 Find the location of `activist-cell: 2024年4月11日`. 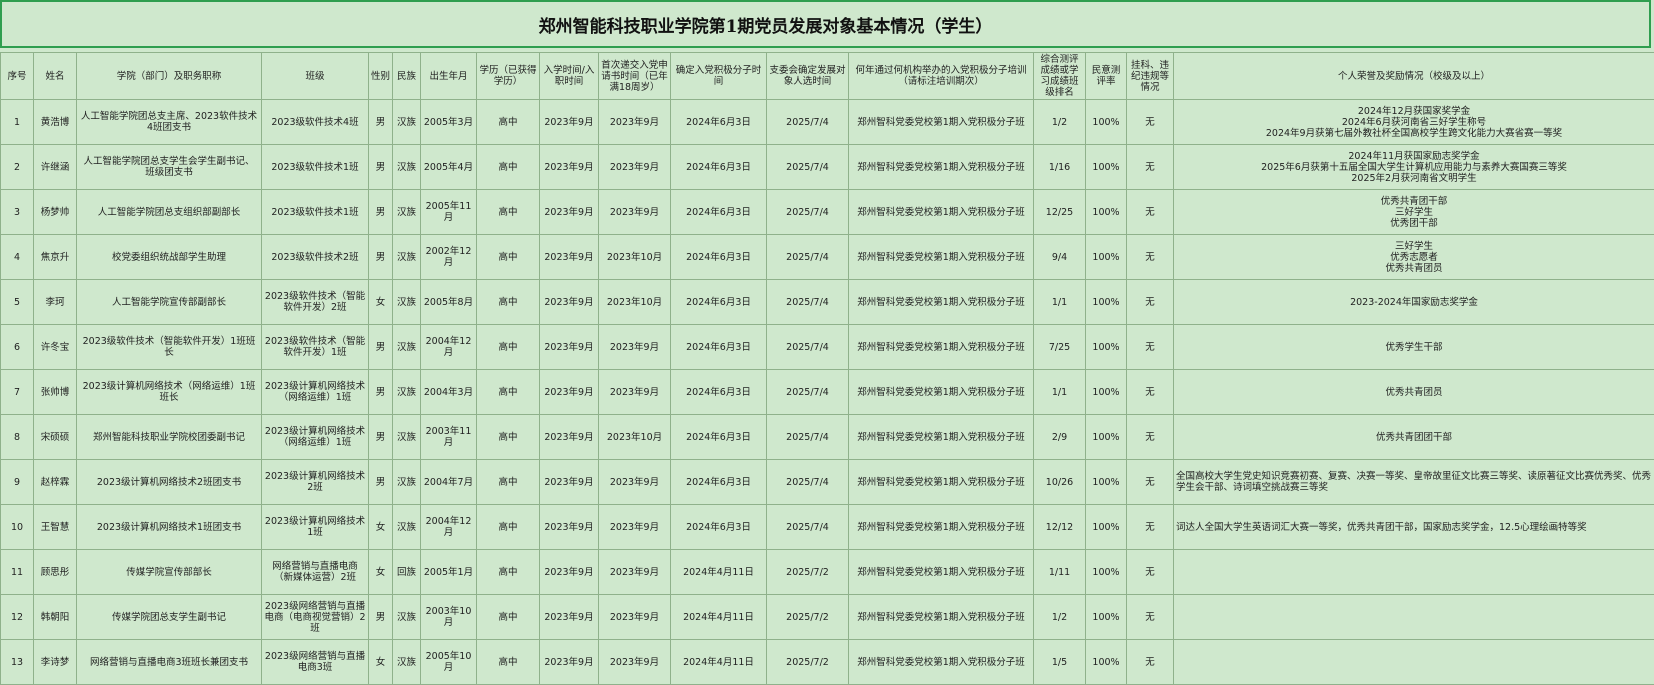

activist-cell: 2024年4月11日 is located at coordinates (718, 617).